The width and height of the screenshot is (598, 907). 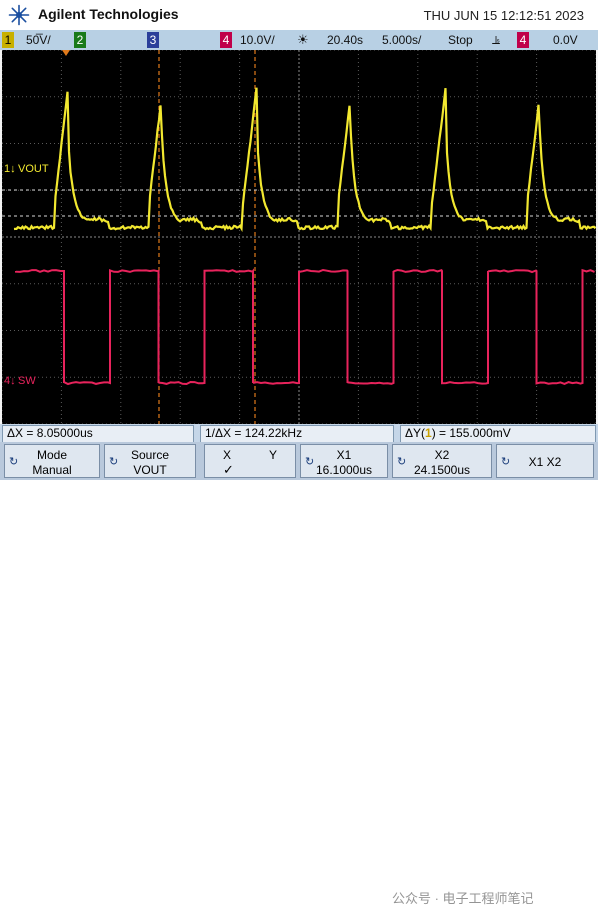 What do you see at coordinates (303, 40) in the screenshot?
I see `trigger-position-icon: ☀` at bounding box center [303, 40].